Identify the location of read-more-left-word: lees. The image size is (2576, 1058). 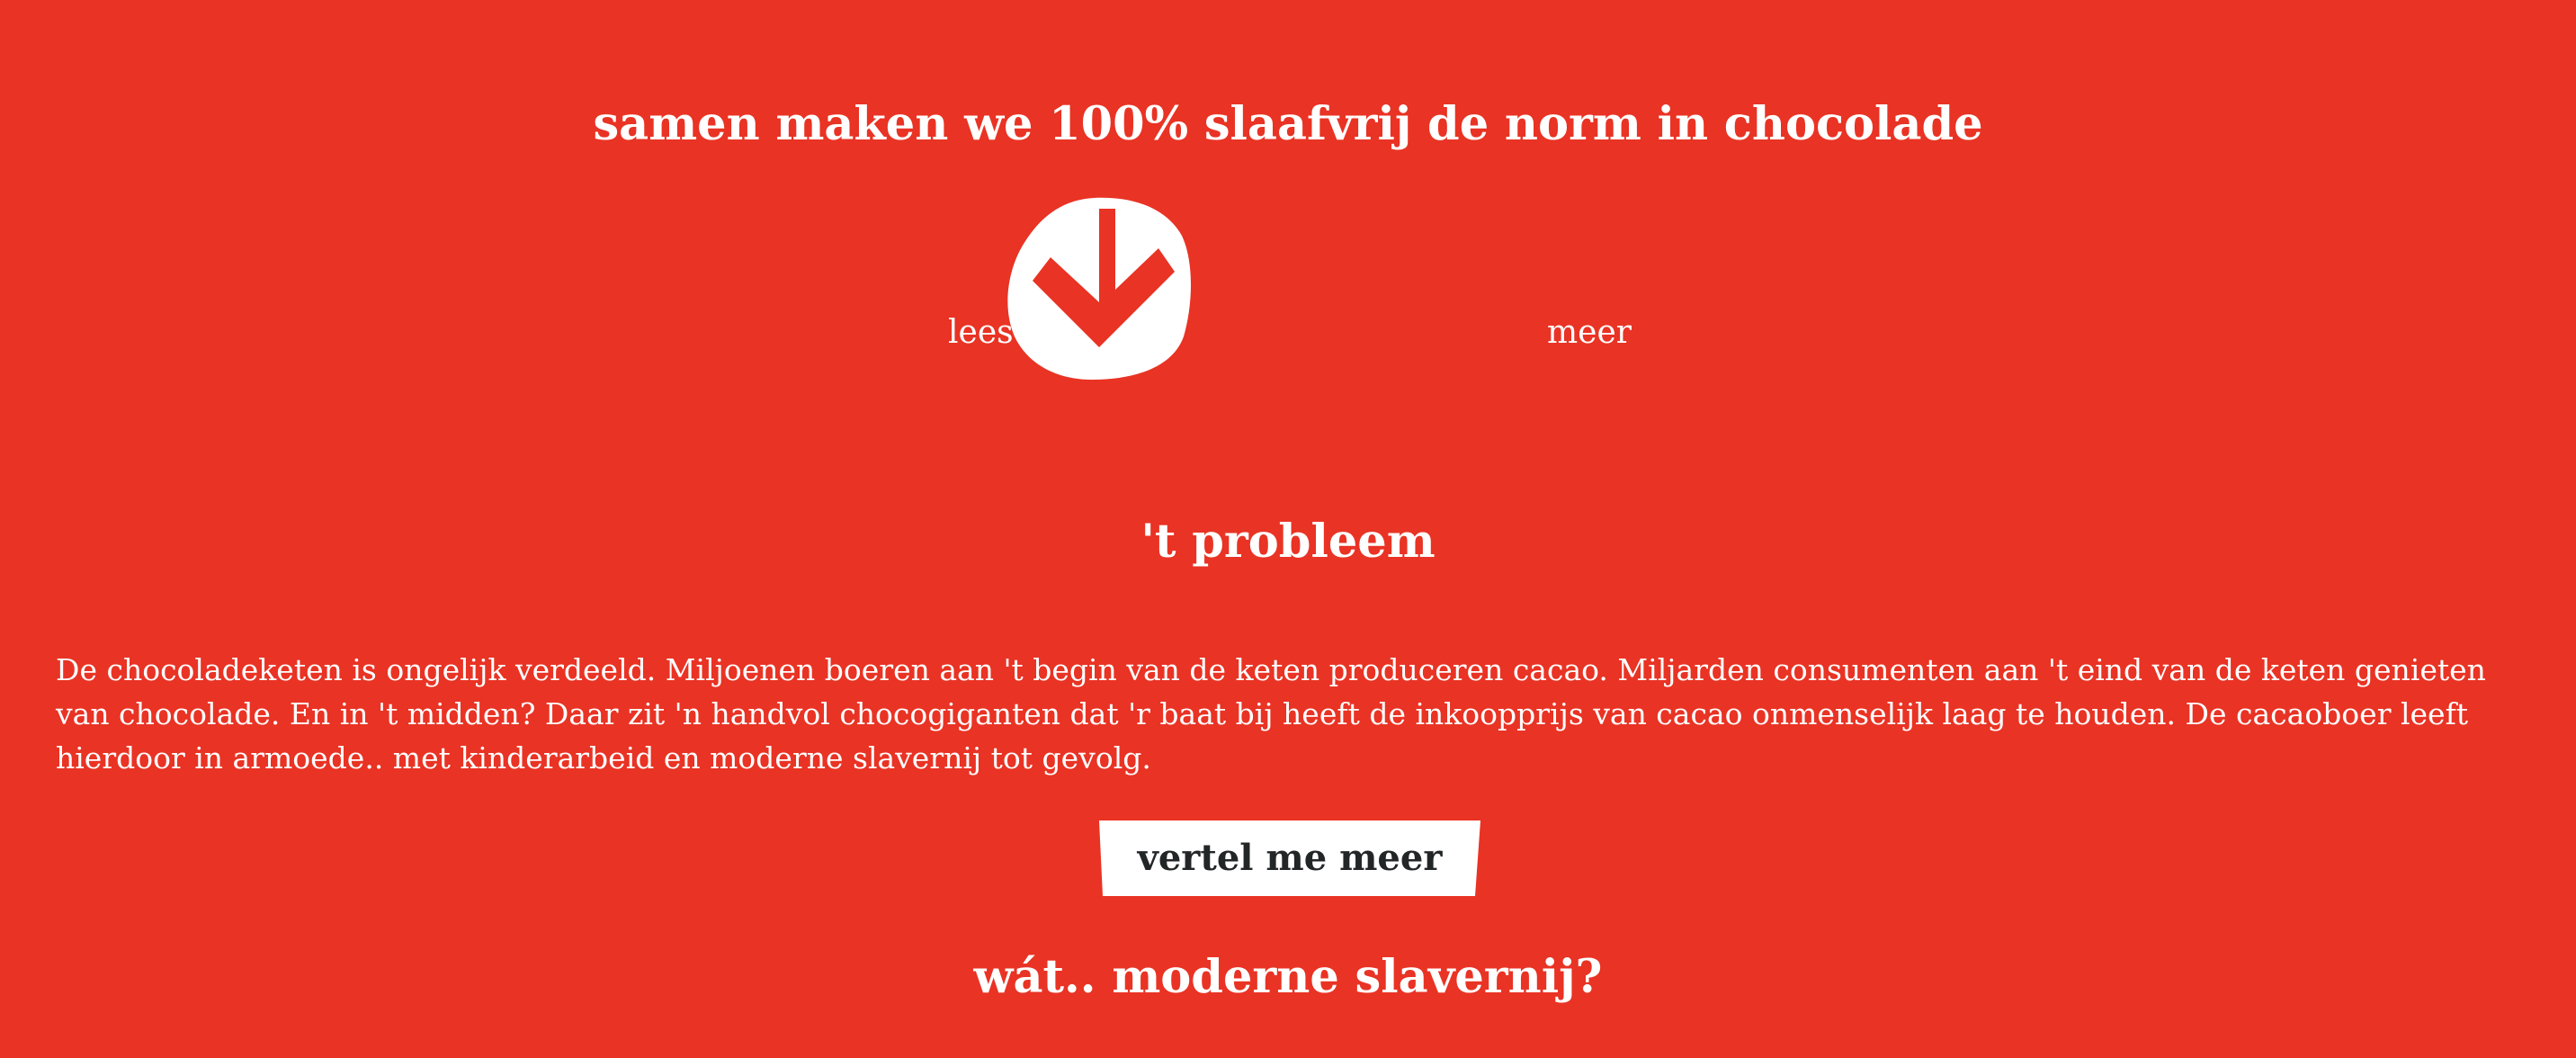
(981, 333).